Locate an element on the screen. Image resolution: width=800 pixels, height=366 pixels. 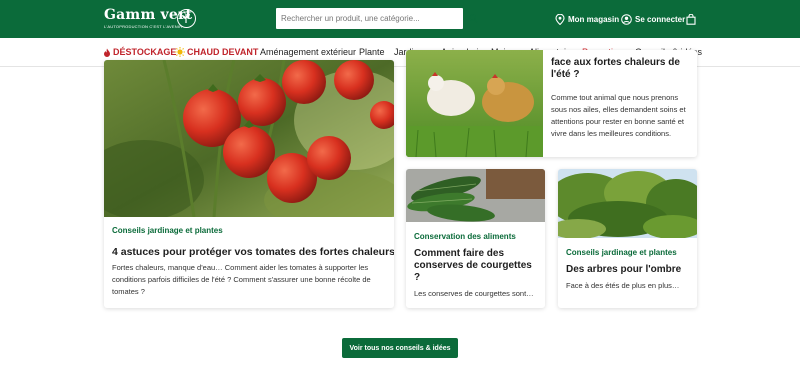
trees-garden-image is located at coordinates (627, 203).